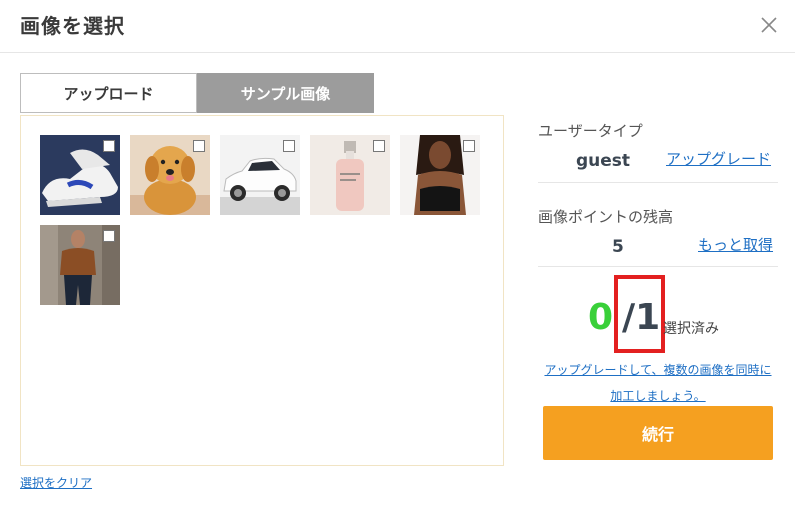 The height and width of the screenshot is (511, 795). What do you see at coordinates (350, 175) in the screenshot?
I see `image-thumb-cosmetic-bottle` at bounding box center [350, 175].